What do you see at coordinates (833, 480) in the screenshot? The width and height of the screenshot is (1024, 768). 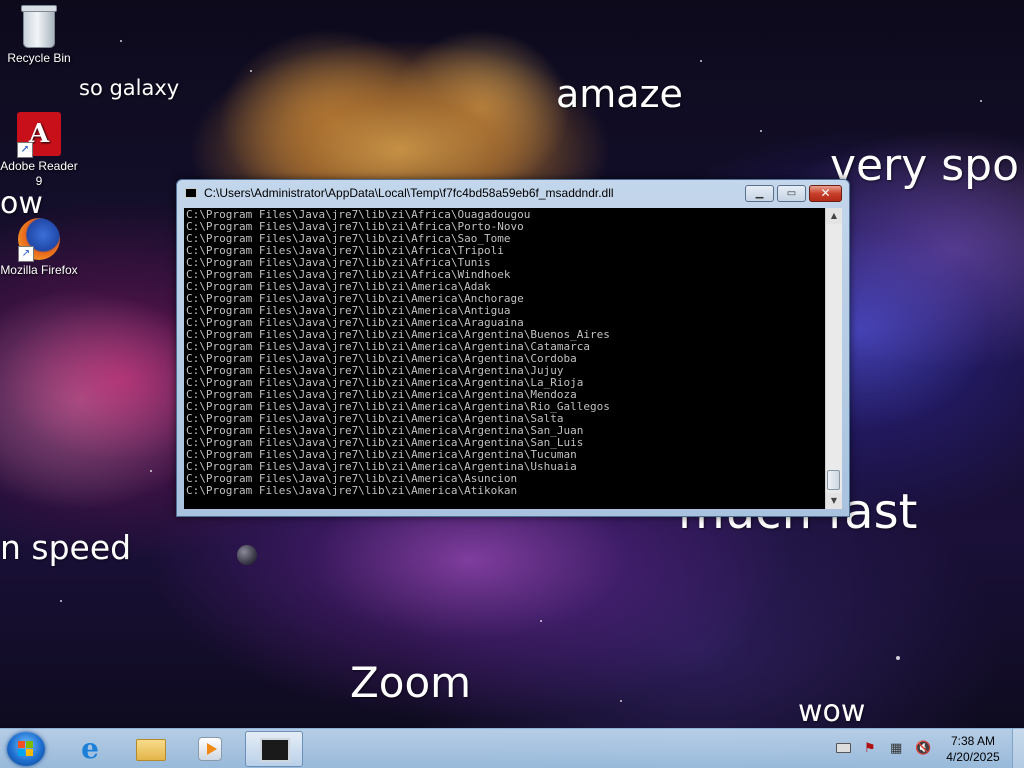 I see `scrollbar-thumb` at bounding box center [833, 480].